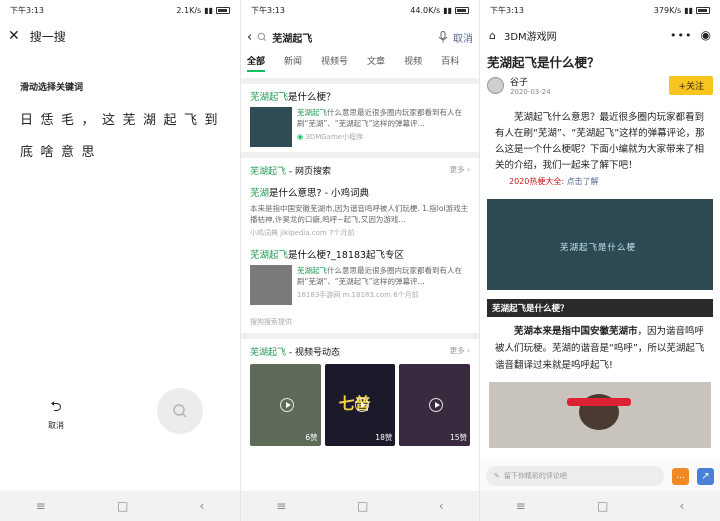 The height and width of the screenshot is (521, 720). I want to click on video-thumbnail: 6赞, so click(285, 405).